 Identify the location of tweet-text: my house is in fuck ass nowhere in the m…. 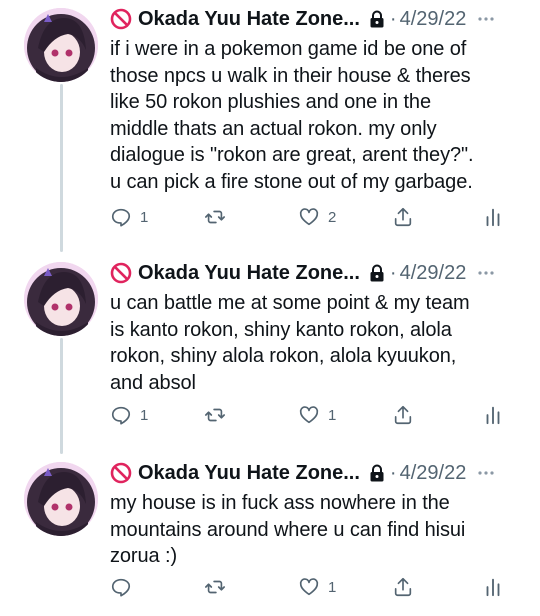
(288, 529).